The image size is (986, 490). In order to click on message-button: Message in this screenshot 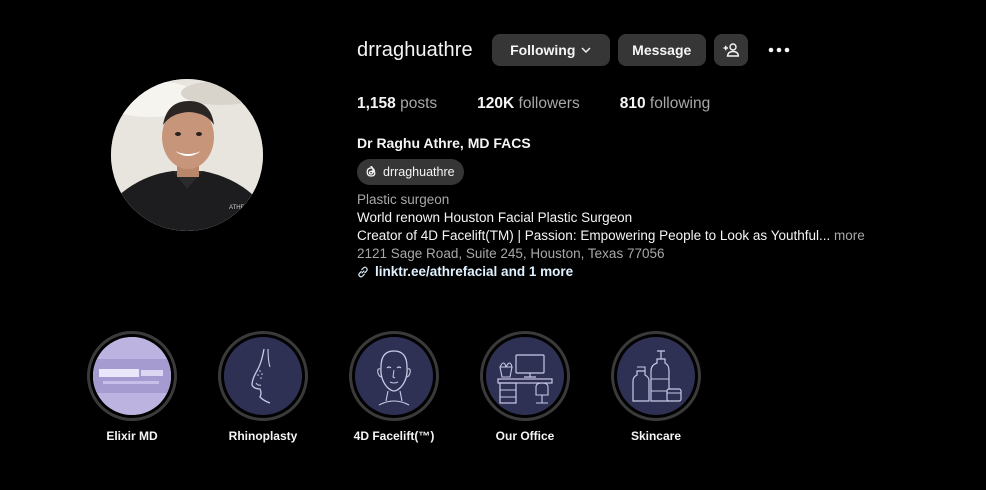, I will do `click(661, 50)`.